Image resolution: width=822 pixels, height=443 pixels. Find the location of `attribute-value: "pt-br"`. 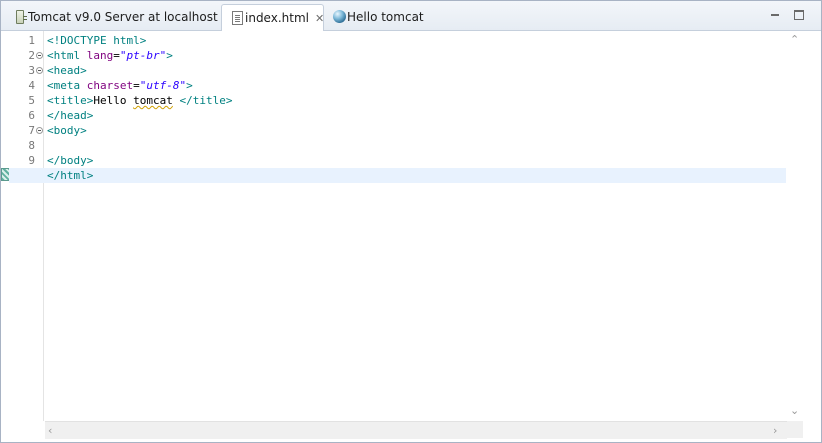

attribute-value: "pt-br" is located at coordinates (143, 55).